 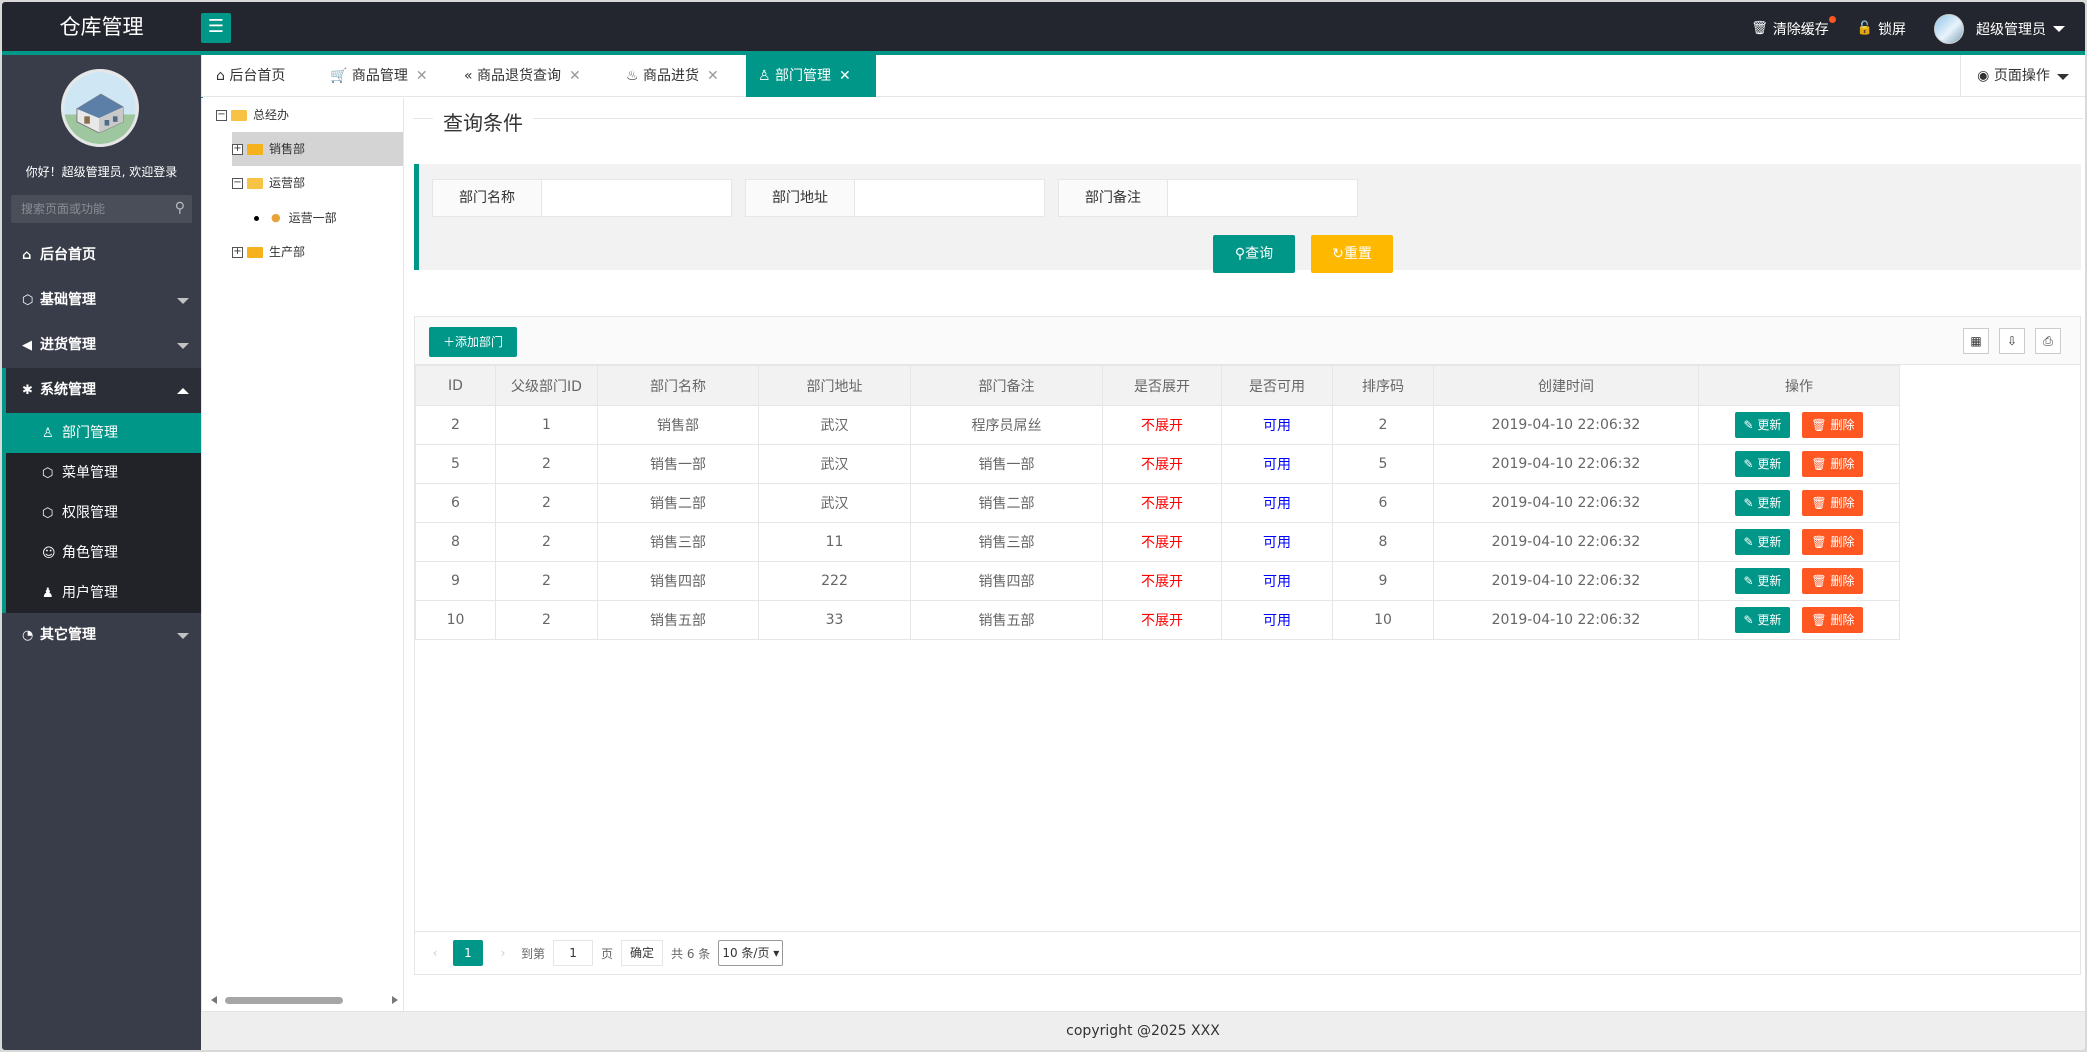 I want to click on field-dept-address: 部门地址, so click(x=895, y=198).